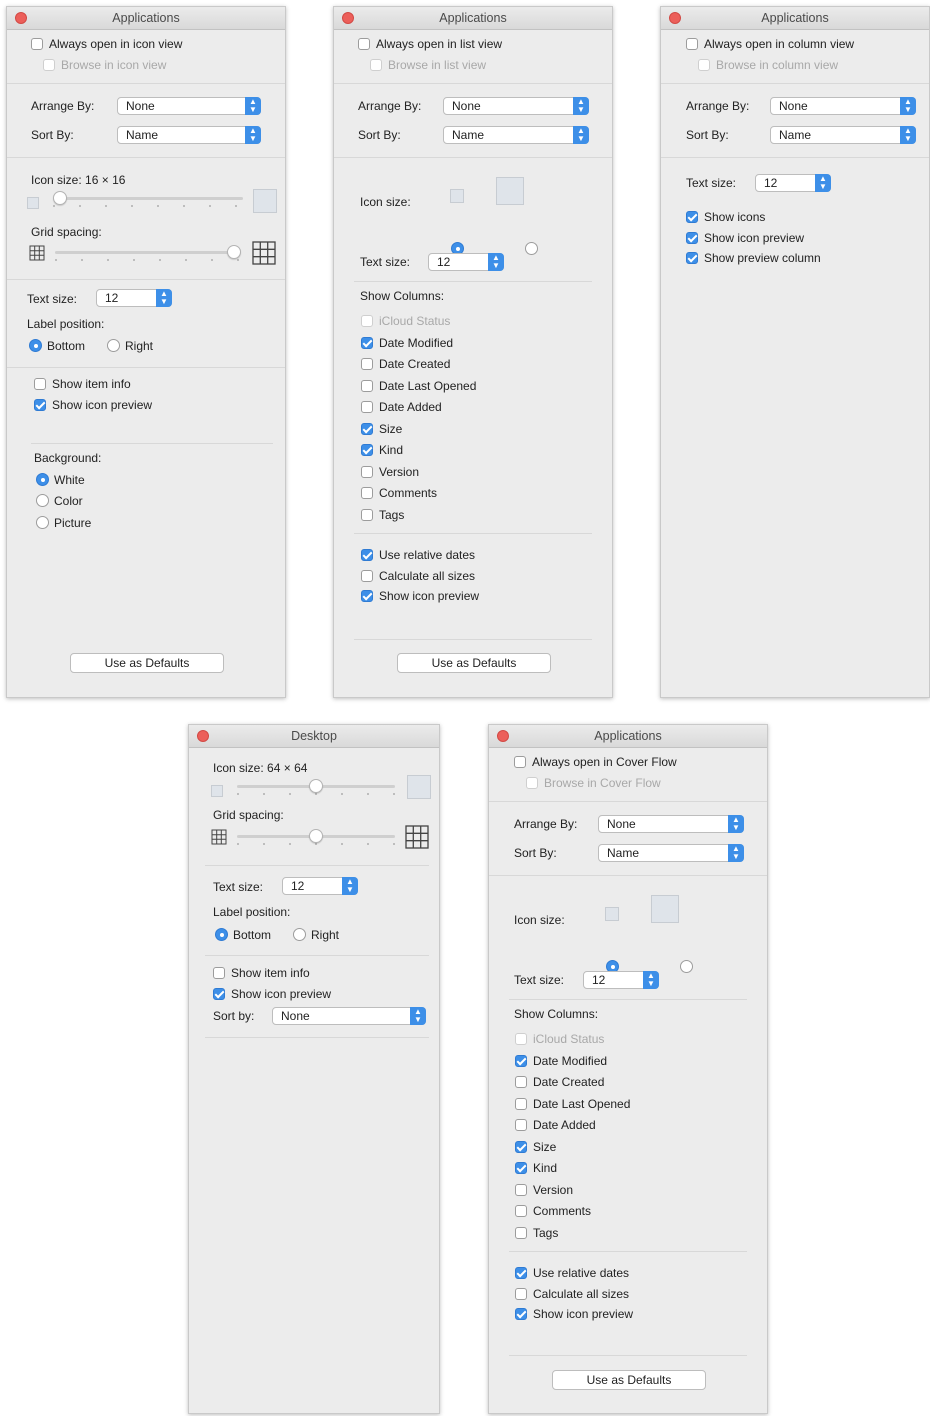  I want to click on show-preview-column-checkbox: Show preview column, so click(753, 258).